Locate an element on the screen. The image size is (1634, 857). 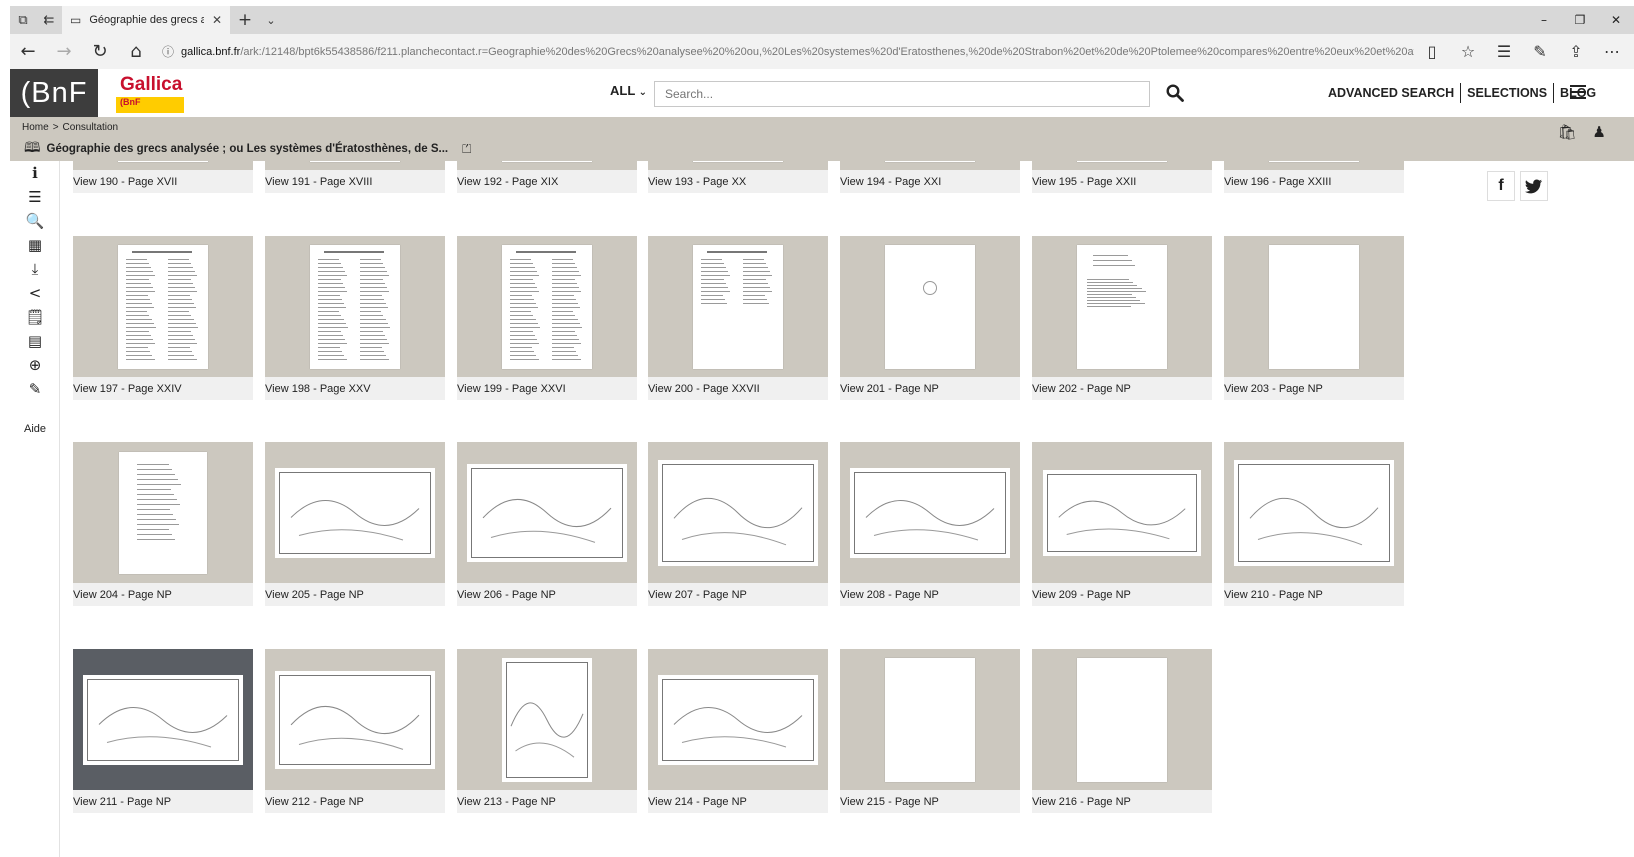
gallica-logo: Gallica (BnF is located at coordinates (152, 93).